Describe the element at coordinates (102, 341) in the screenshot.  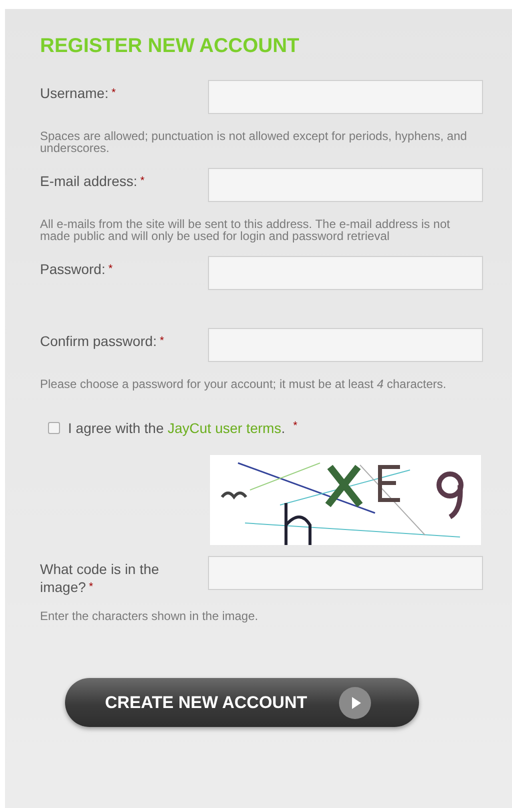
I see `field-label: Confirm password: *` at that location.